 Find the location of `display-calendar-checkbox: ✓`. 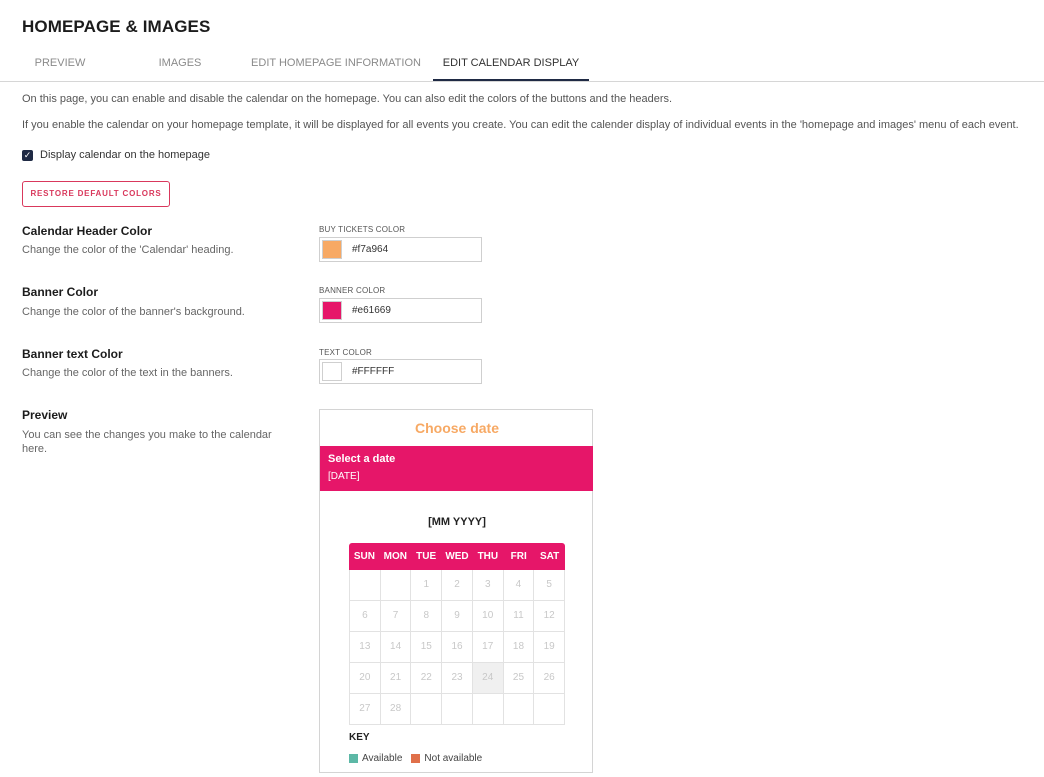

display-calendar-checkbox: ✓ is located at coordinates (27, 155).